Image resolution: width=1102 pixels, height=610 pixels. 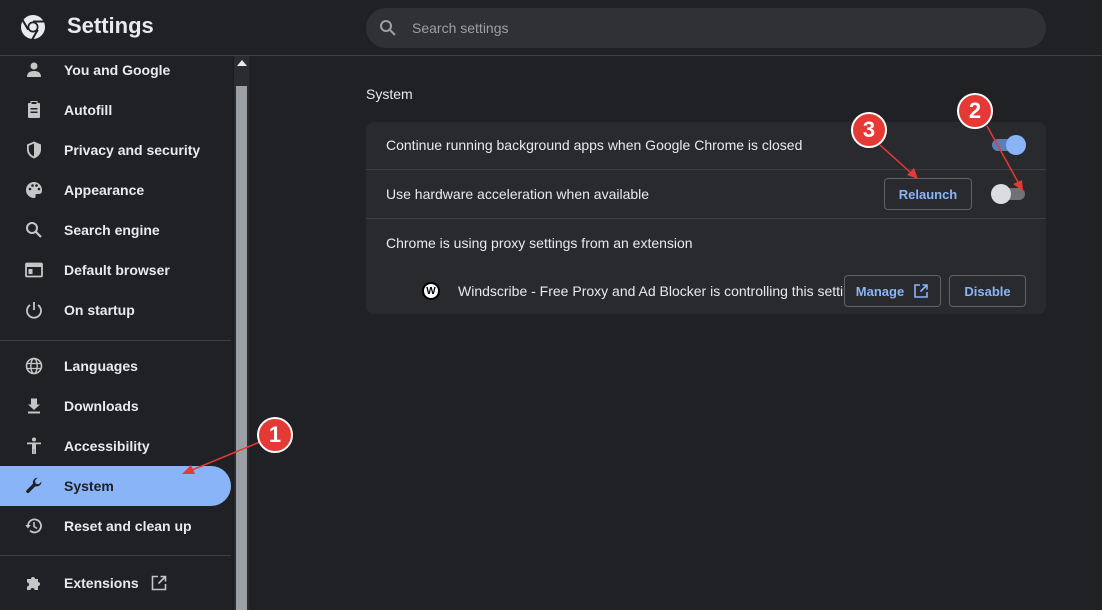 I want to click on accessibility-icon, so click(x=34, y=445).